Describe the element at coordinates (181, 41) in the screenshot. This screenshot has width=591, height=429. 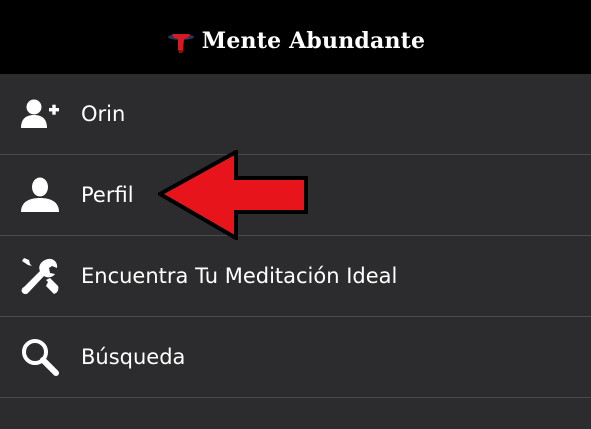
I see `bull-logo-icon` at that location.